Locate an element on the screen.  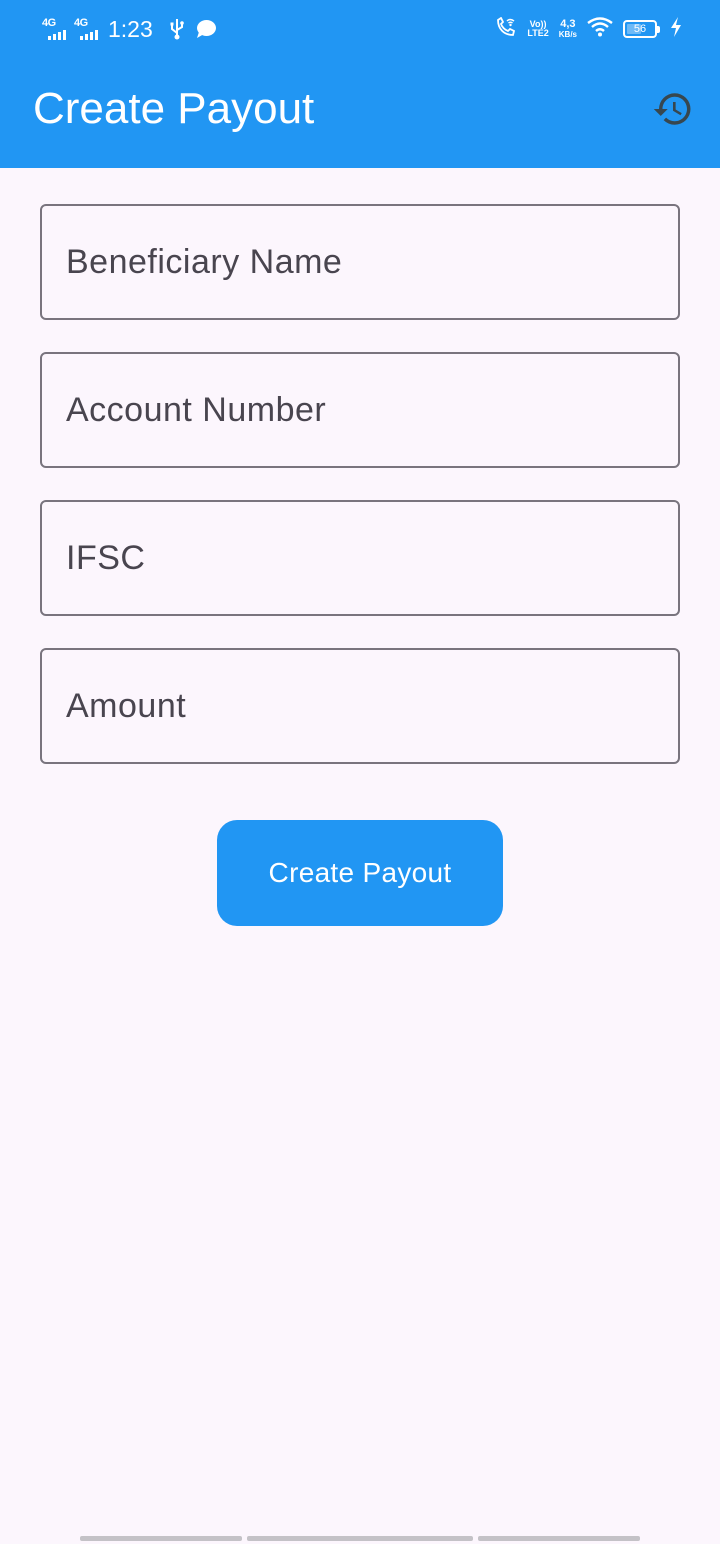
app-bar: Create Payout is located at coordinates (360, 112).